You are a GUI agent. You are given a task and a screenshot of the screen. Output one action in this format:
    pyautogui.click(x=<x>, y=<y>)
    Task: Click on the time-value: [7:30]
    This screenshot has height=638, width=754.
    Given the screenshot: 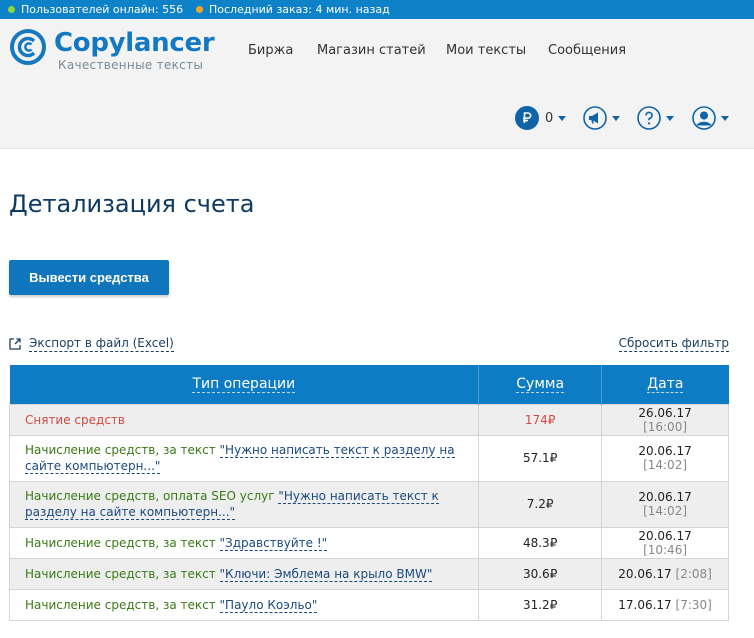 What is the action you would take?
    pyautogui.click(x=693, y=604)
    